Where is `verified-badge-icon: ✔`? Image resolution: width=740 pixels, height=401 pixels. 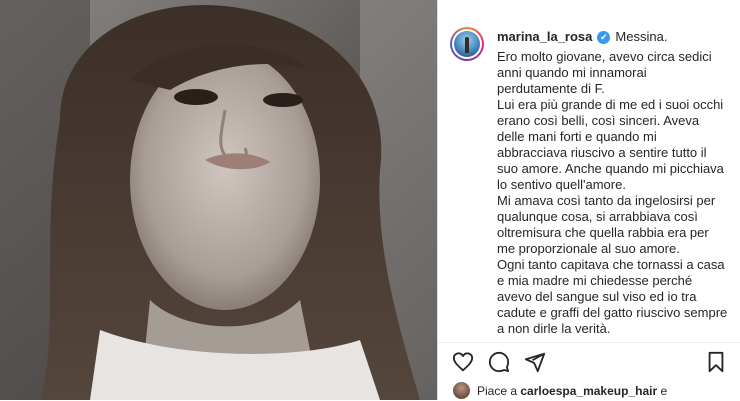
verified-badge-icon: ✔ is located at coordinates (604, 37).